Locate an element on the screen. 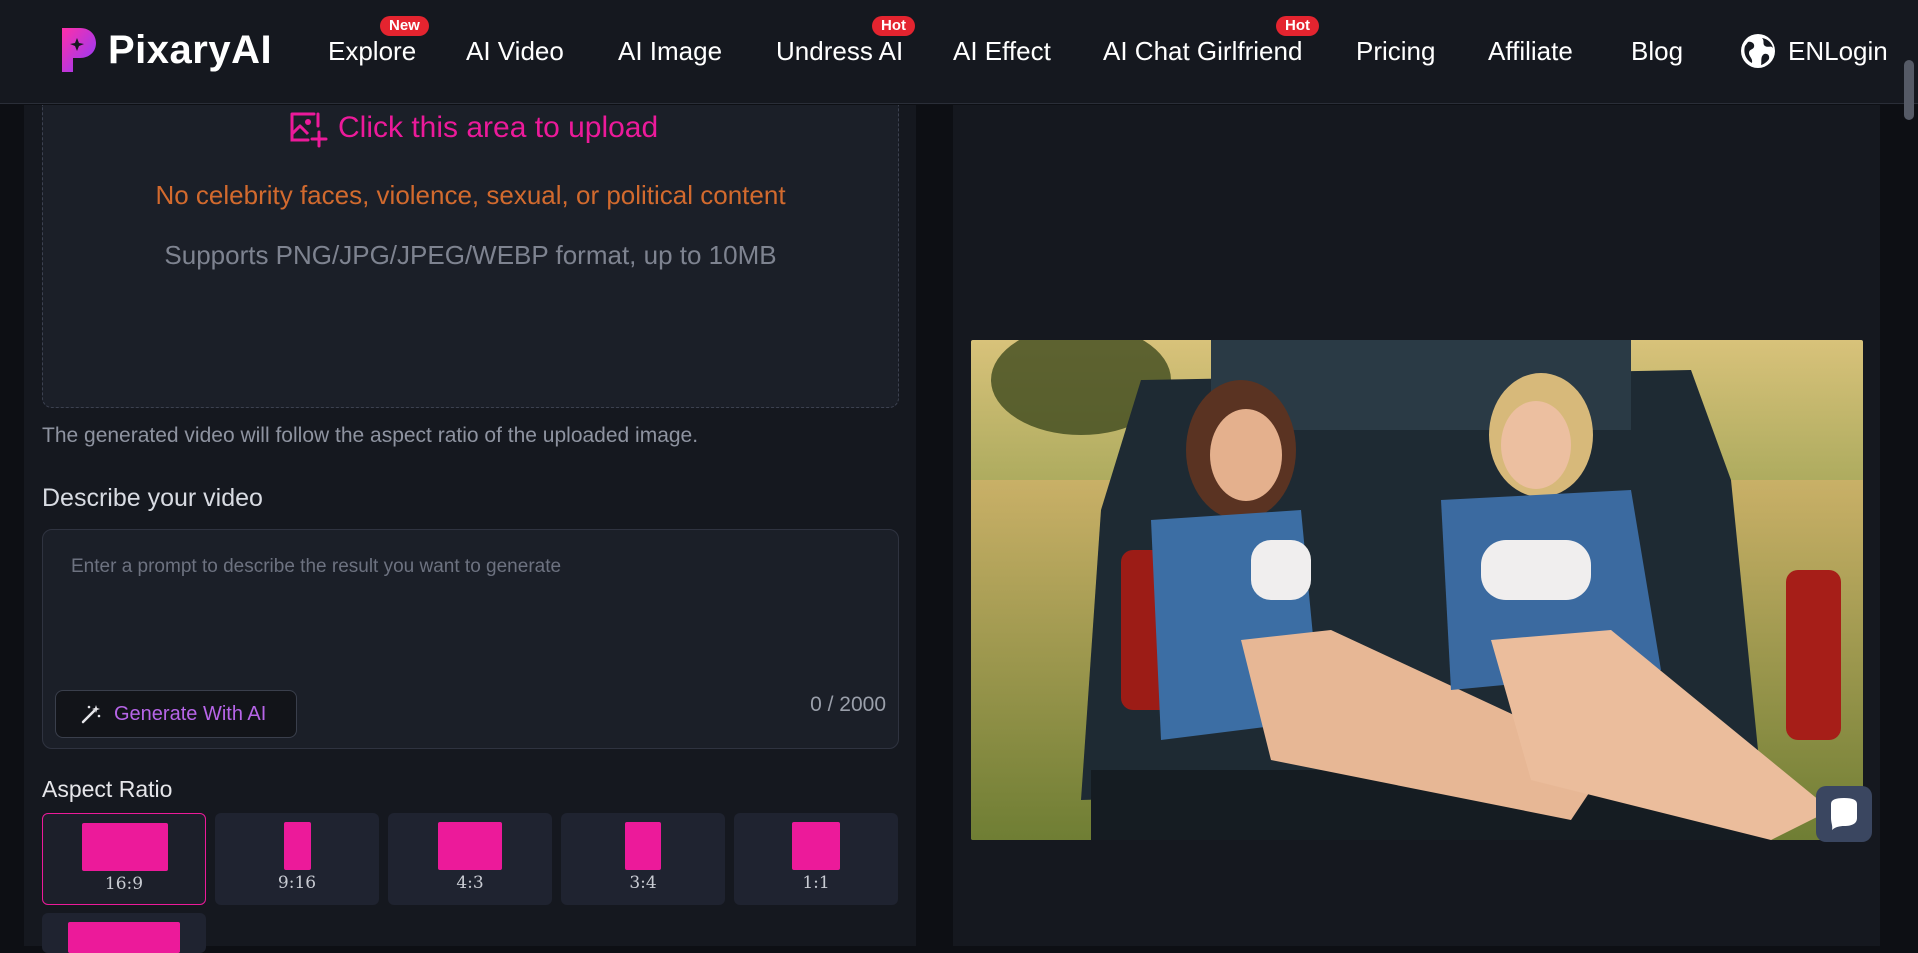  upload-cta-label: Click this area to upload is located at coordinates (498, 128).